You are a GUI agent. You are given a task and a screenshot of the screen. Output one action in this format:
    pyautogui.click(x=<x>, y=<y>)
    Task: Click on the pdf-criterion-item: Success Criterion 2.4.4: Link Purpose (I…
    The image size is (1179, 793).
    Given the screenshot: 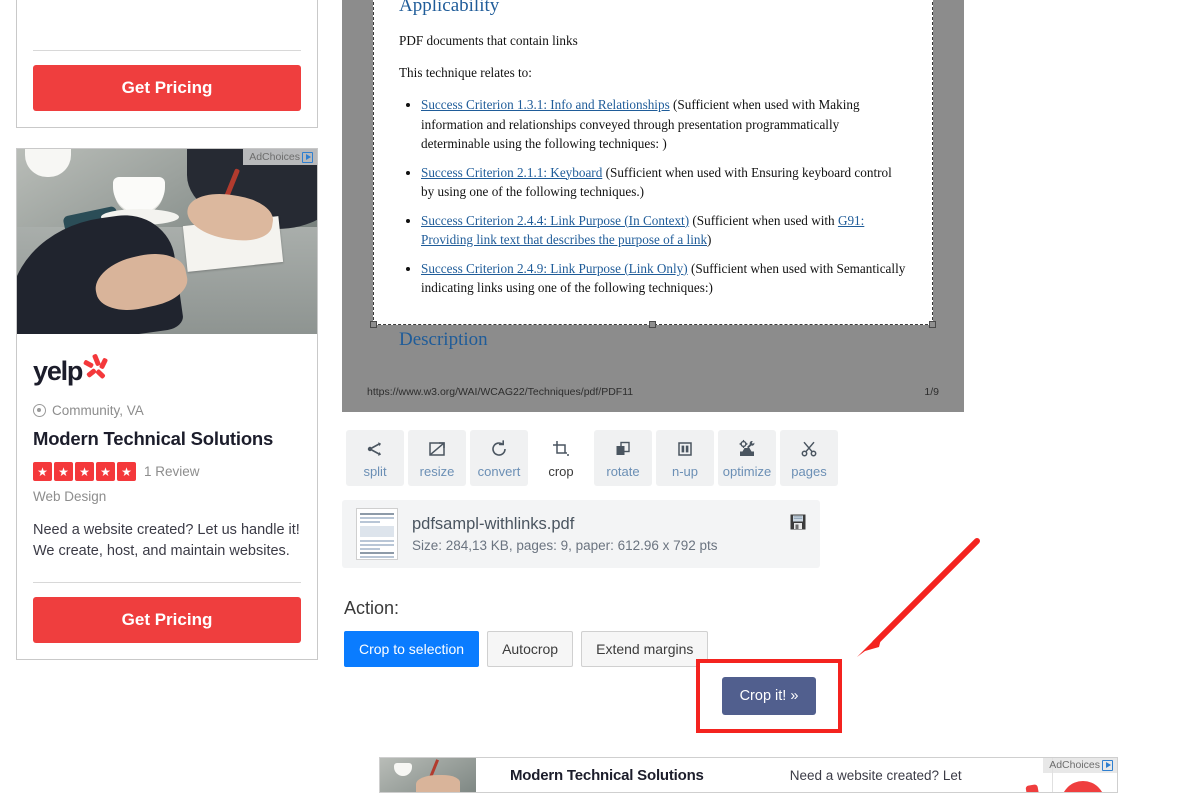 What is the action you would take?
    pyautogui.click(x=664, y=230)
    